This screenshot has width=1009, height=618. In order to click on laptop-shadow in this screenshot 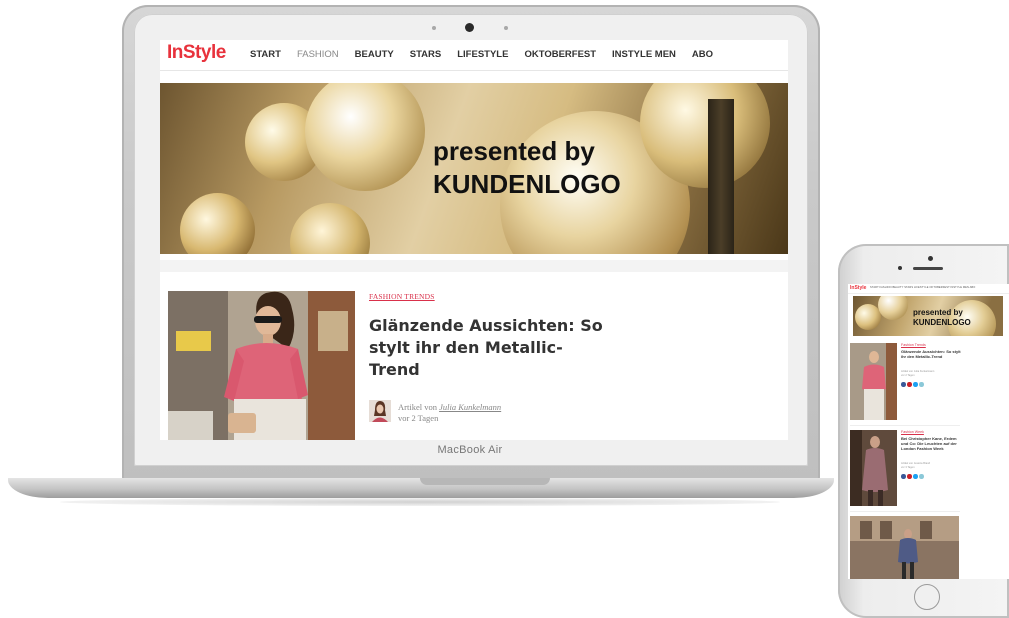, I will do `click(420, 502)`.